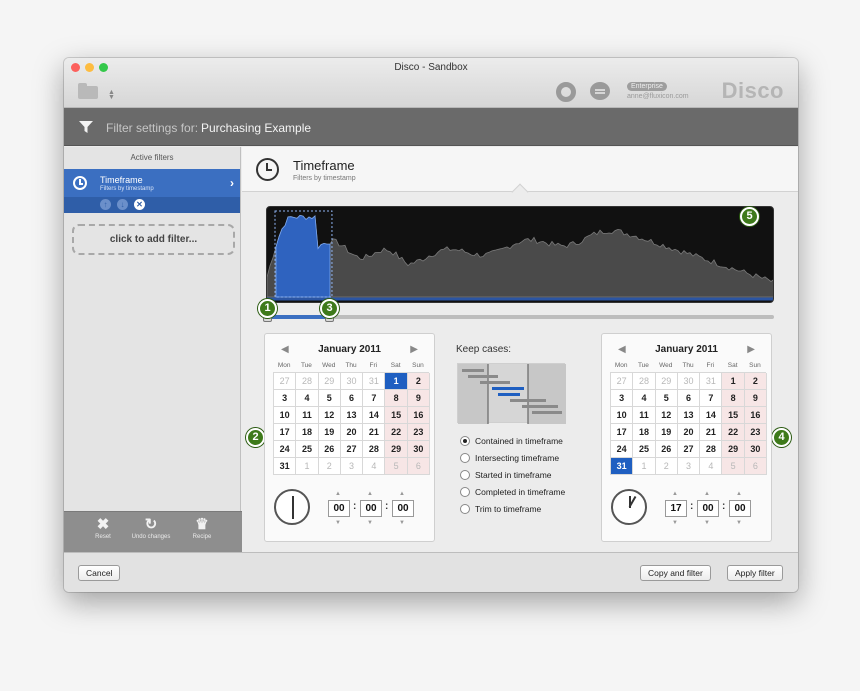  What do you see at coordinates (711, 398) in the screenshot?
I see `calendar-day: 7` at bounding box center [711, 398].